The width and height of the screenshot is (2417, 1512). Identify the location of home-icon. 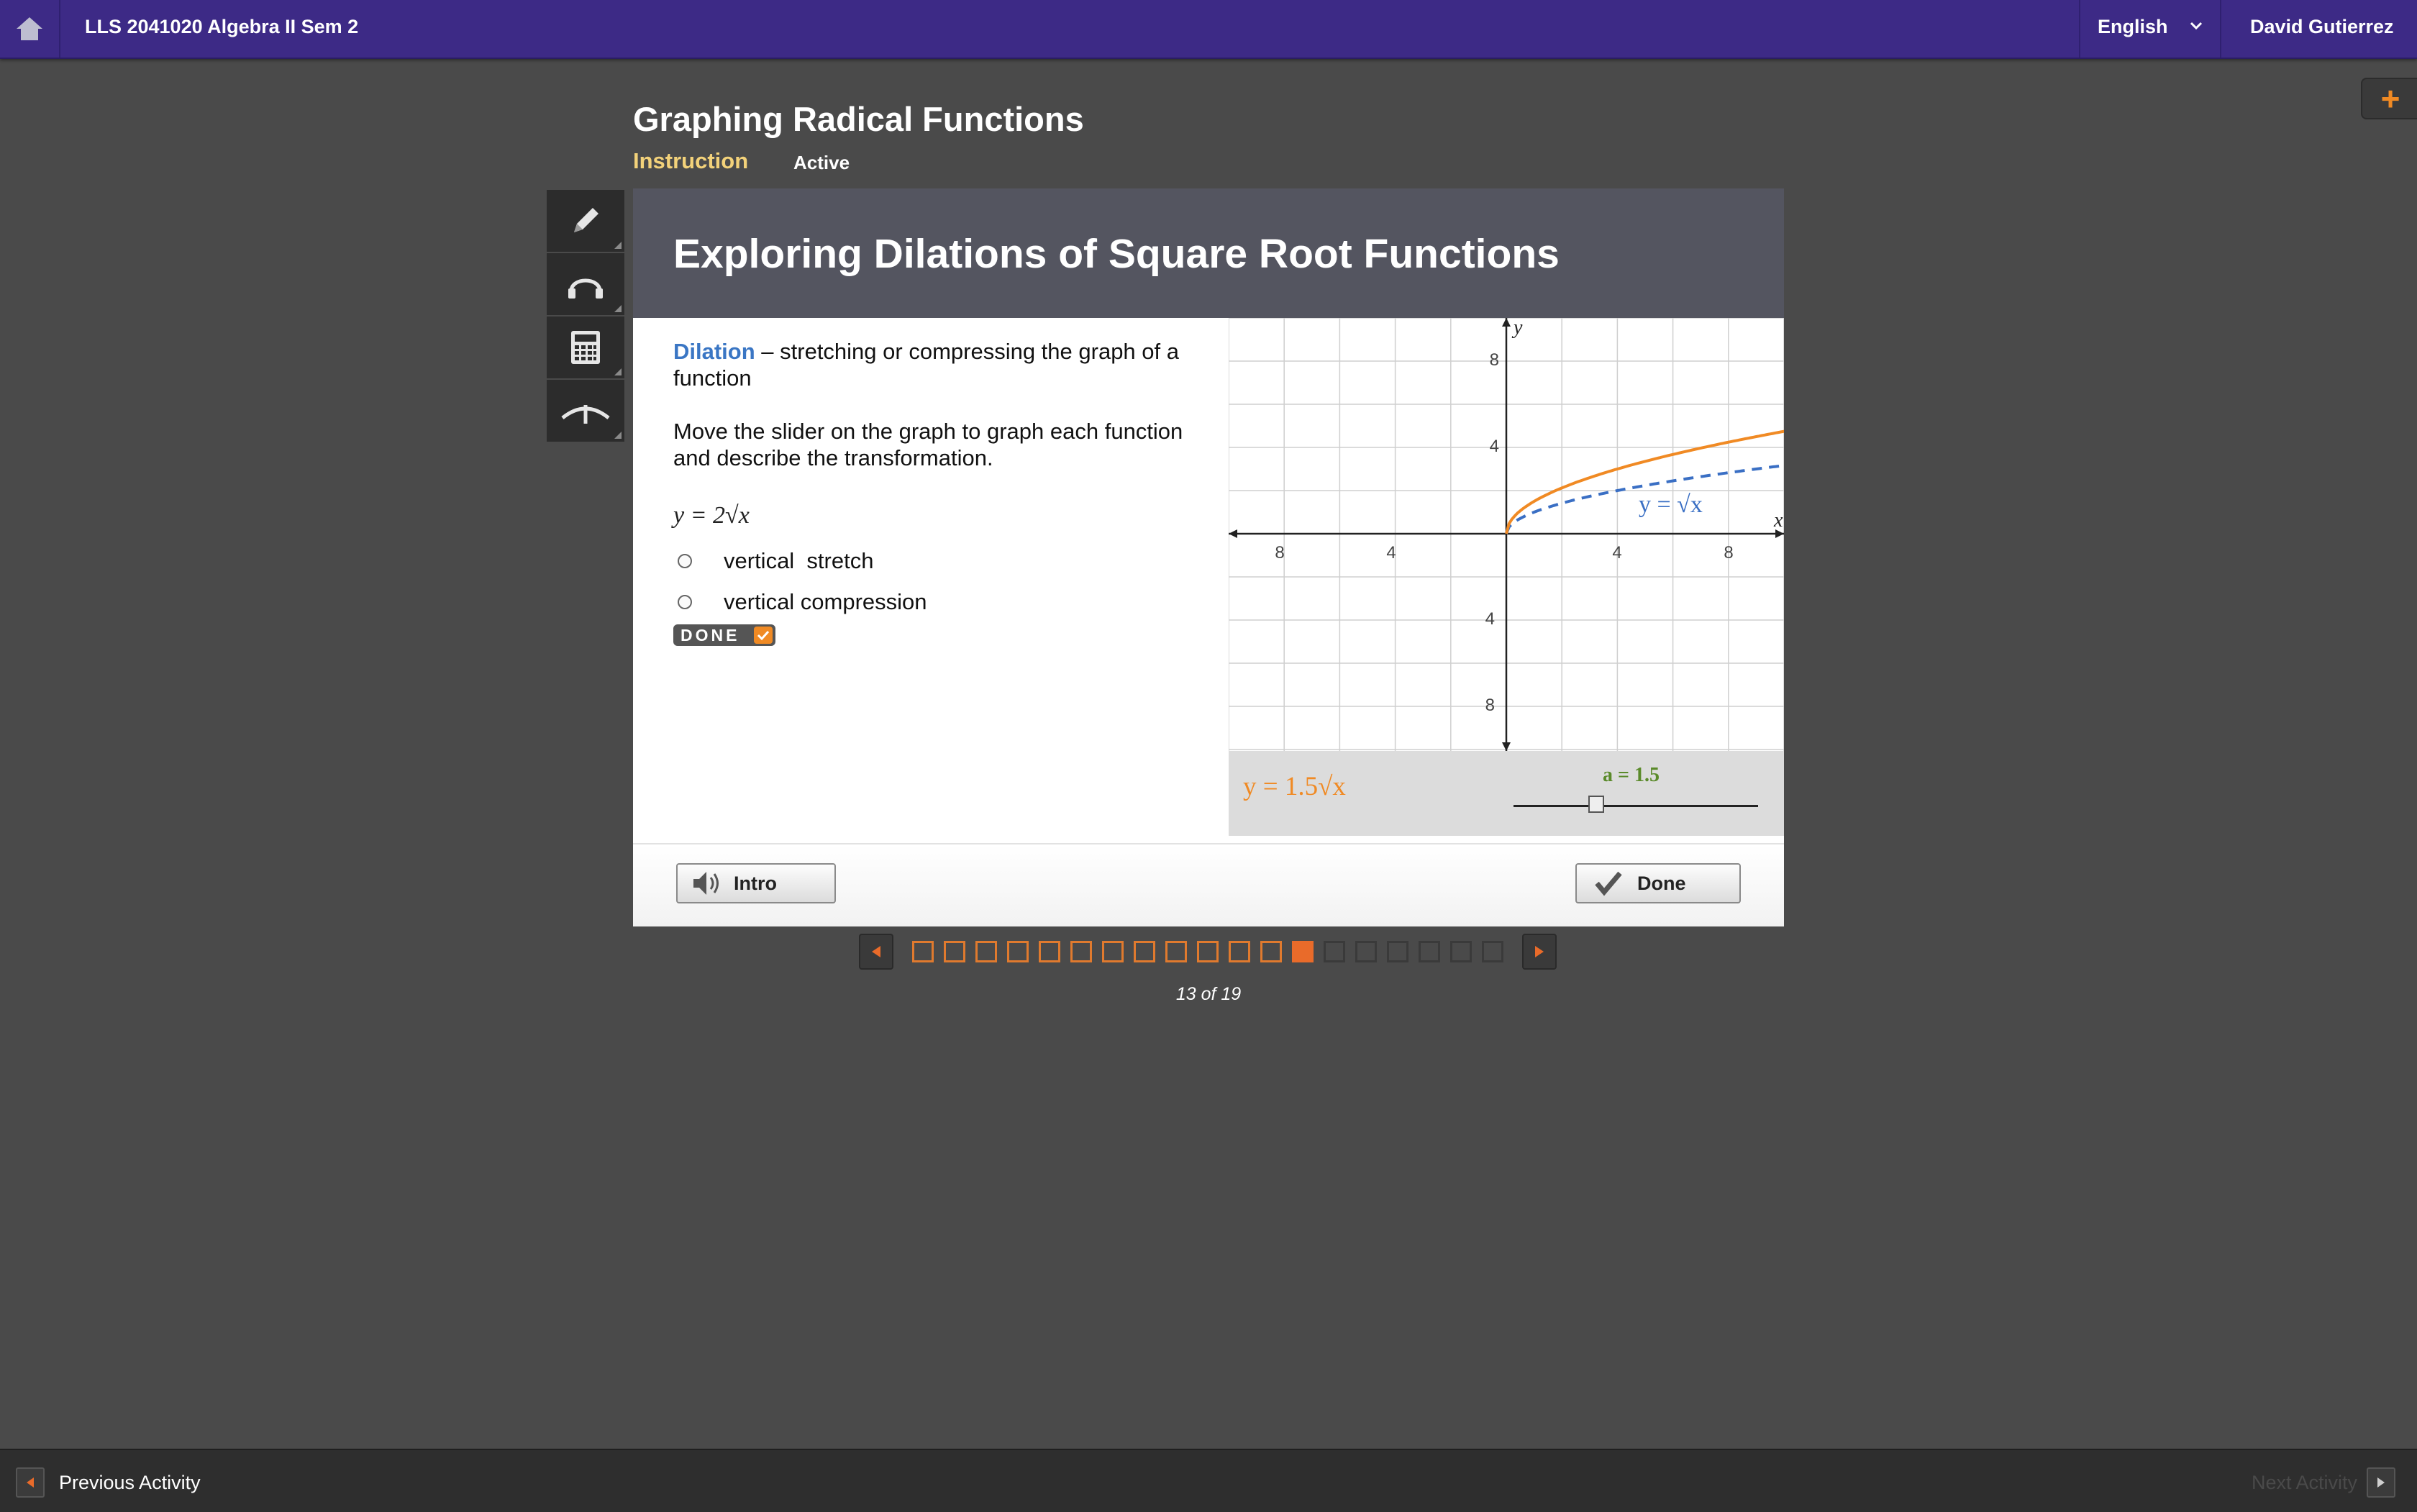
(29, 28).